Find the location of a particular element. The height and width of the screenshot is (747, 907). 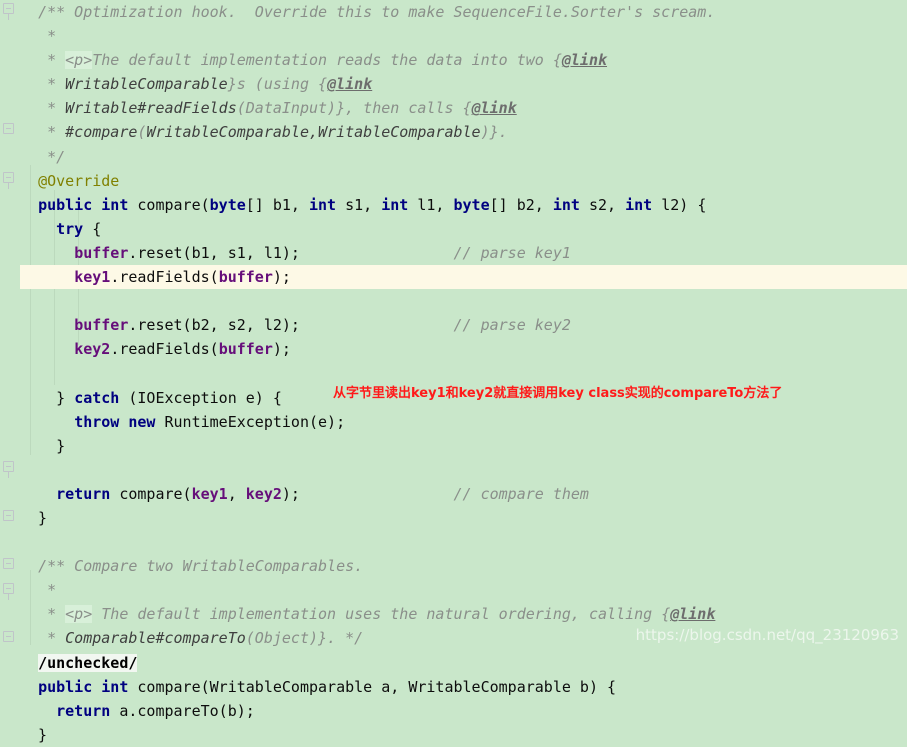

code-line: key1.readFields(buffer); is located at coordinates (453, 277).